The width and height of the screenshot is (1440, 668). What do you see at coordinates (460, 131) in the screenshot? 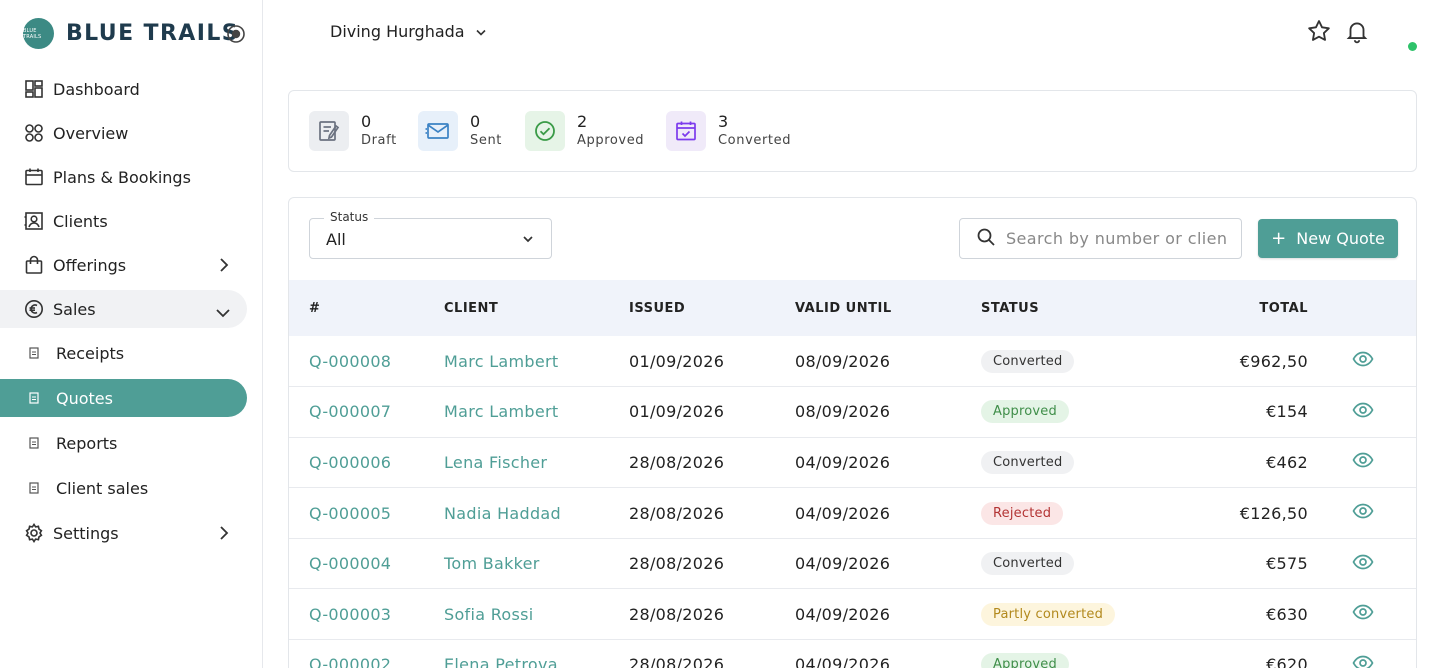
I see `summary-sent: 0 Sent` at bounding box center [460, 131].